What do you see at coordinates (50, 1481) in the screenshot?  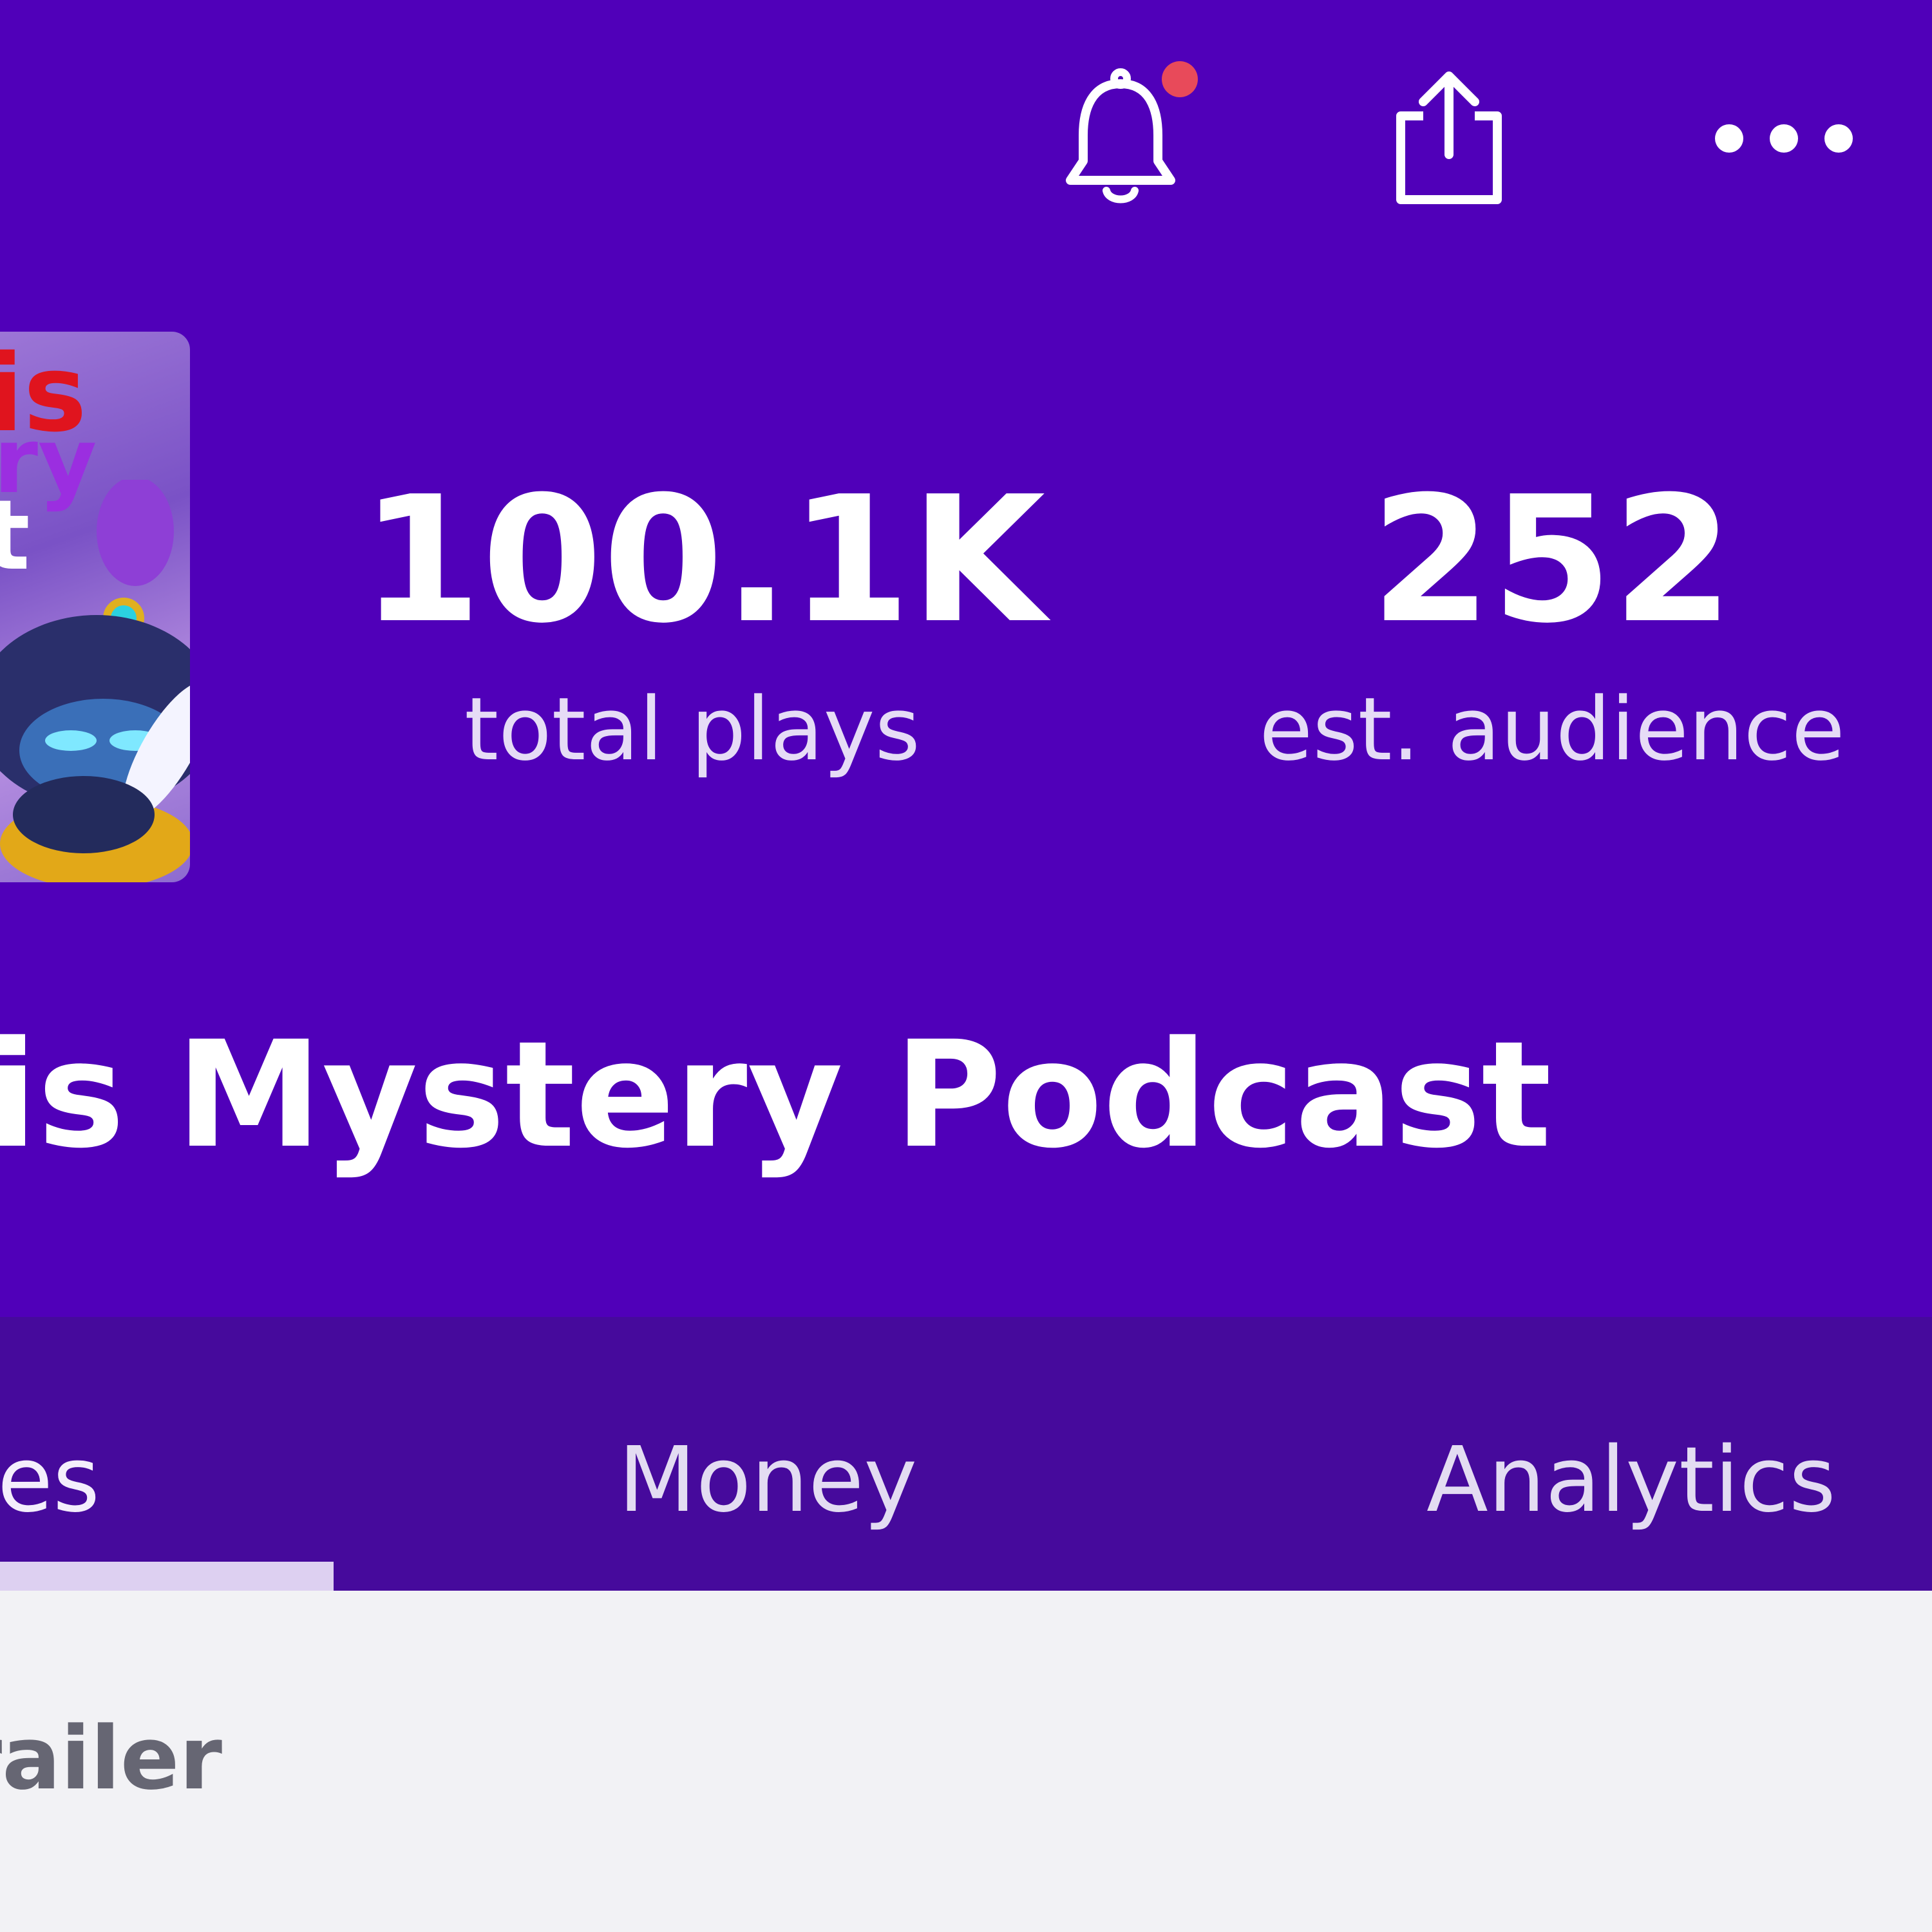 I see `tab-episodes: es` at bounding box center [50, 1481].